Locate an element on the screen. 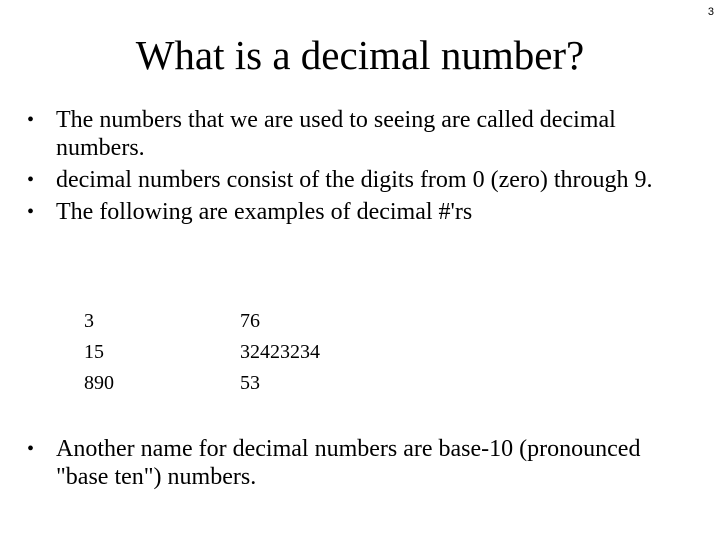  examples-column-2: 76 32423234 53 is located at coordinates (280, 352).